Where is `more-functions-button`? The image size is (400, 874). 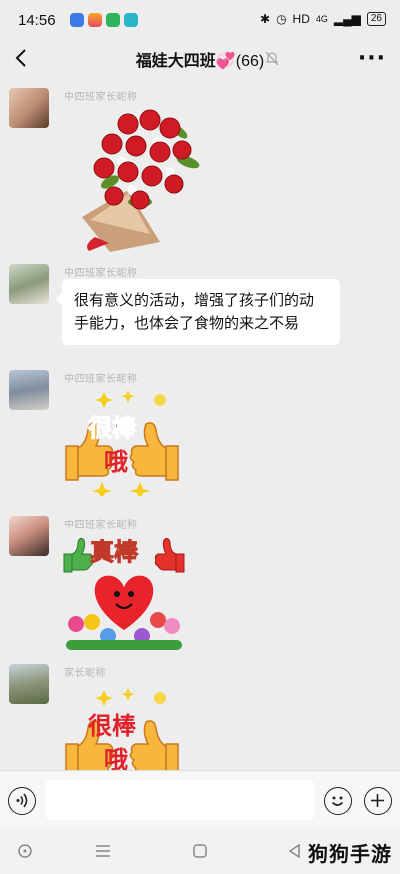 more-functions-button is located at coordinates (378, 801).